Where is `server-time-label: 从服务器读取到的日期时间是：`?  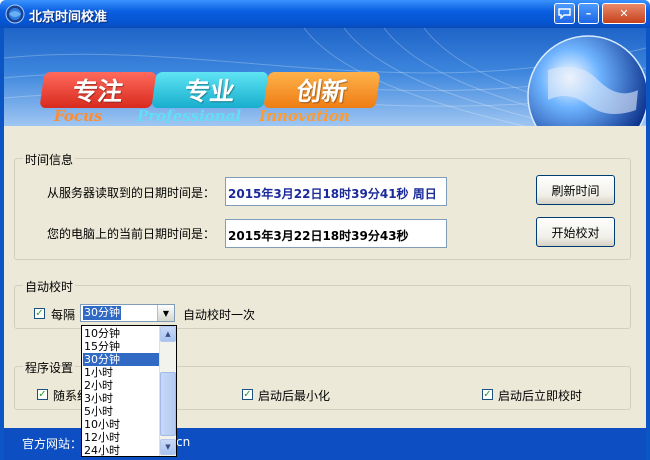
server-time-label: 从服务器读取到的日期时间是： is located at coordinates (131, 193).